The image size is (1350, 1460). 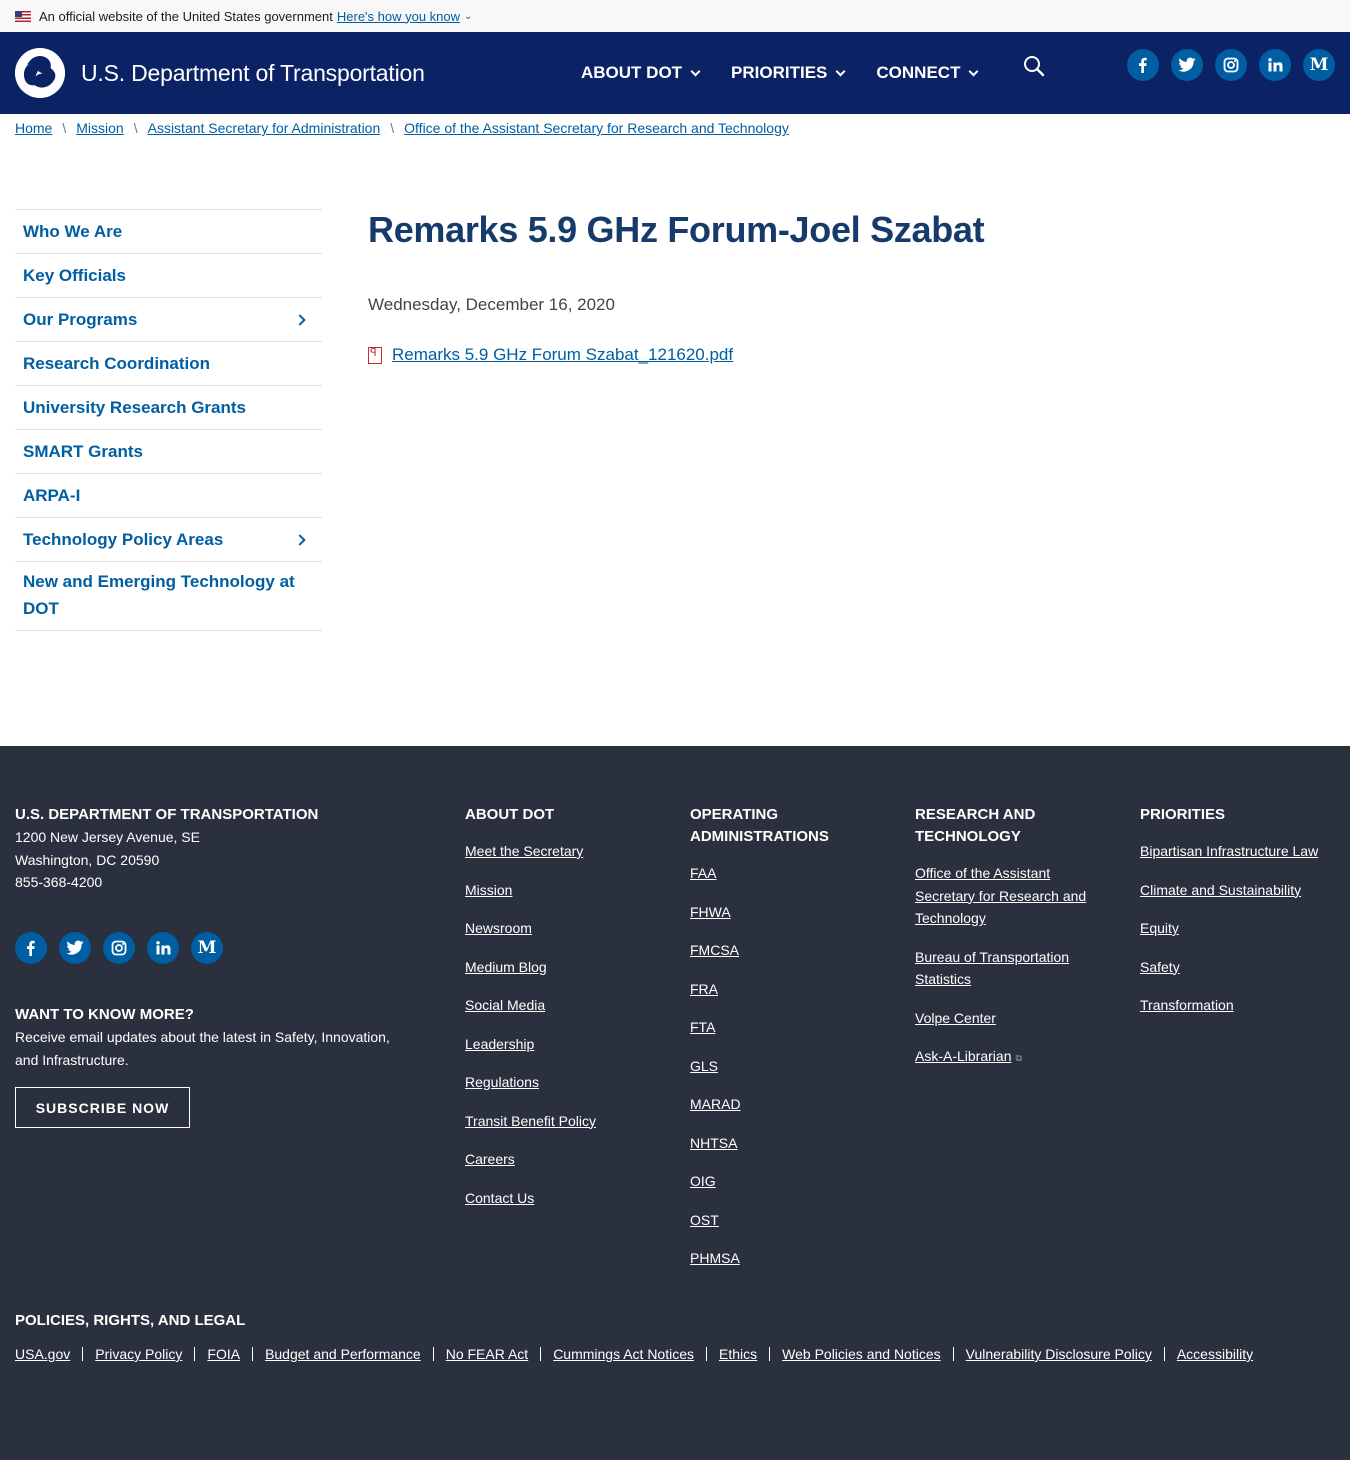 What do you see at coordinates (963, 1056) in the screenshot?
I see `footer-link-ask-a-librarian: Ask-A-Librarian` at bounding box center [963, 1056].